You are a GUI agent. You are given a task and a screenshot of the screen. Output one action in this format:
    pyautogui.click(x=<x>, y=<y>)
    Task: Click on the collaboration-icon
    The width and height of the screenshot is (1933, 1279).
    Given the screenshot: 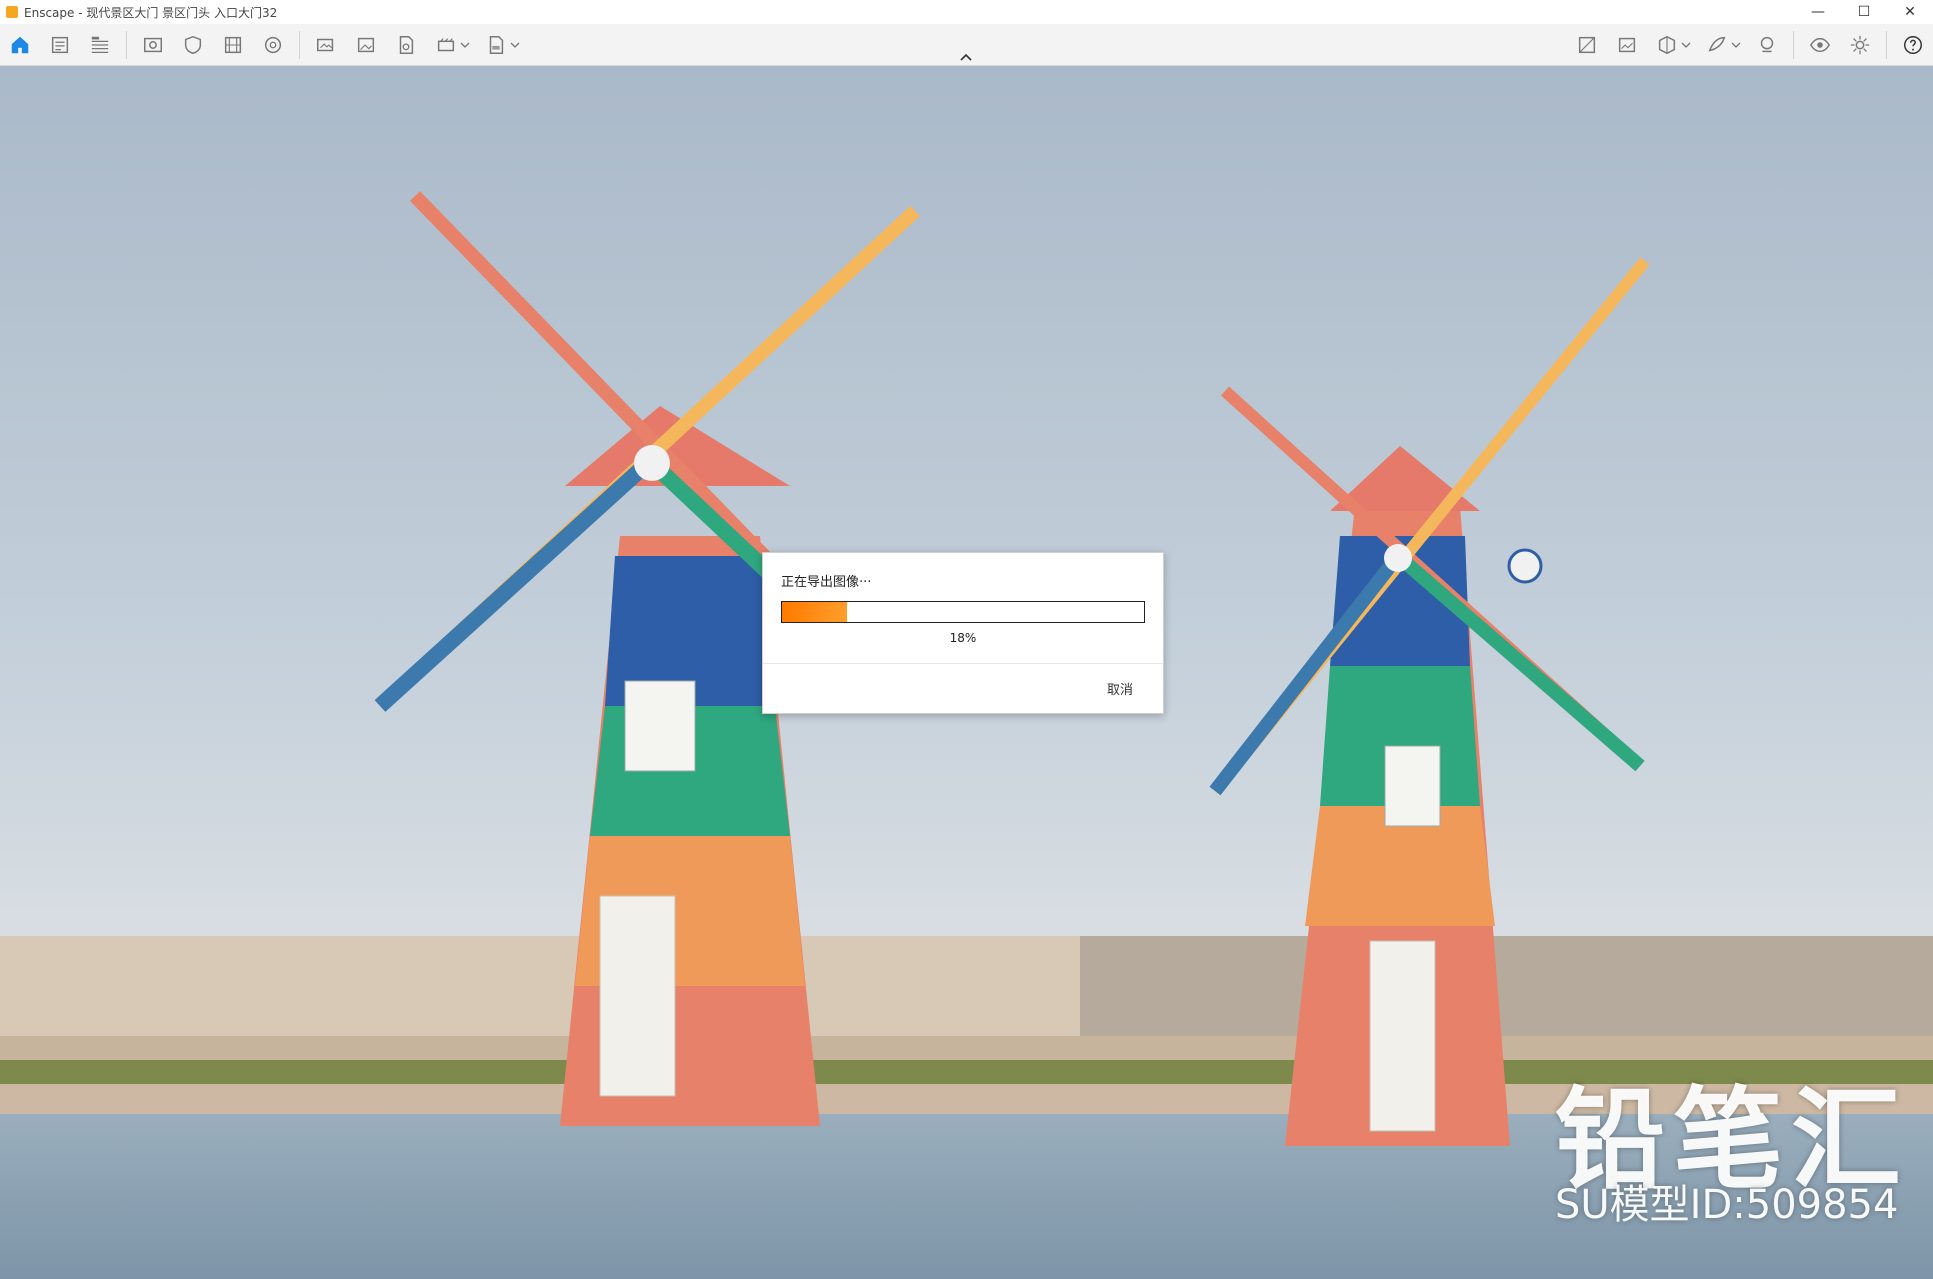 What is the action you would take?
    pyautogui.click(x=1767, y=44)
    